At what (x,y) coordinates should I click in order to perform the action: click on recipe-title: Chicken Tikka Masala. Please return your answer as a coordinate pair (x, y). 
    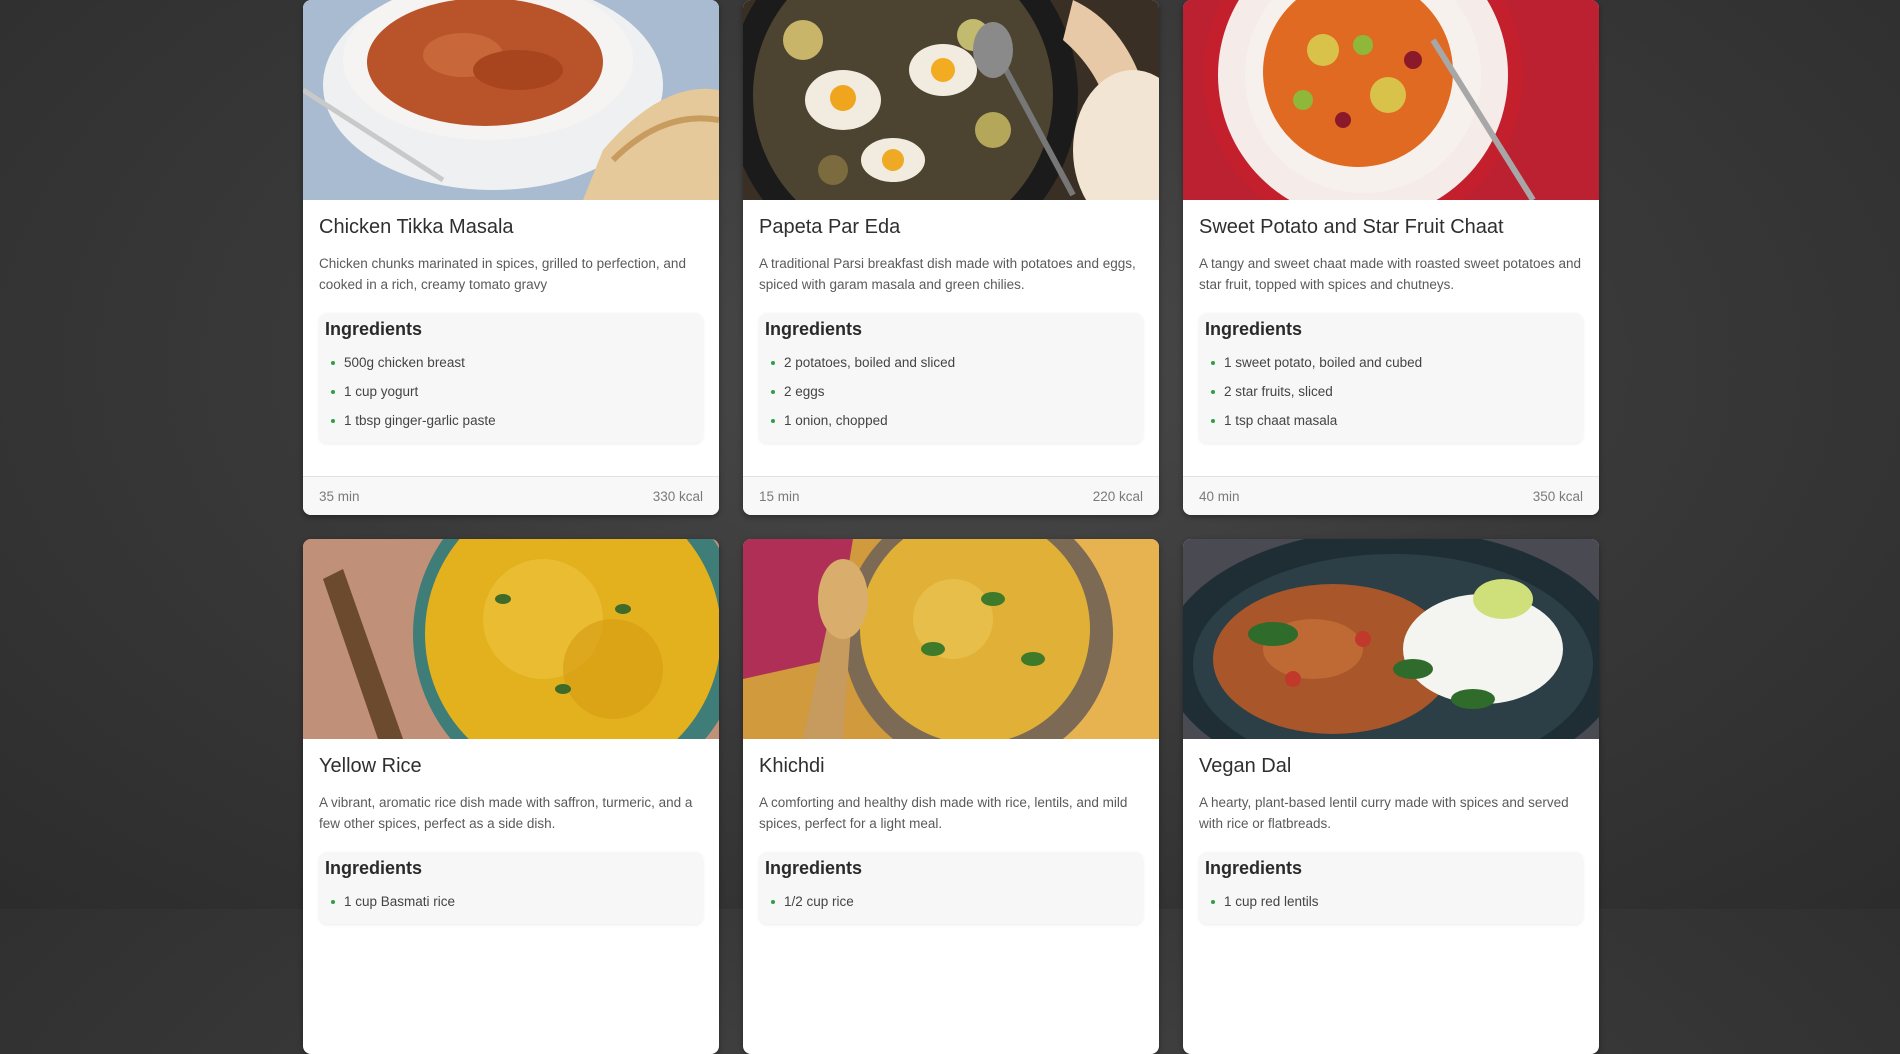
    Looking at the image, I should click on (416, 227).